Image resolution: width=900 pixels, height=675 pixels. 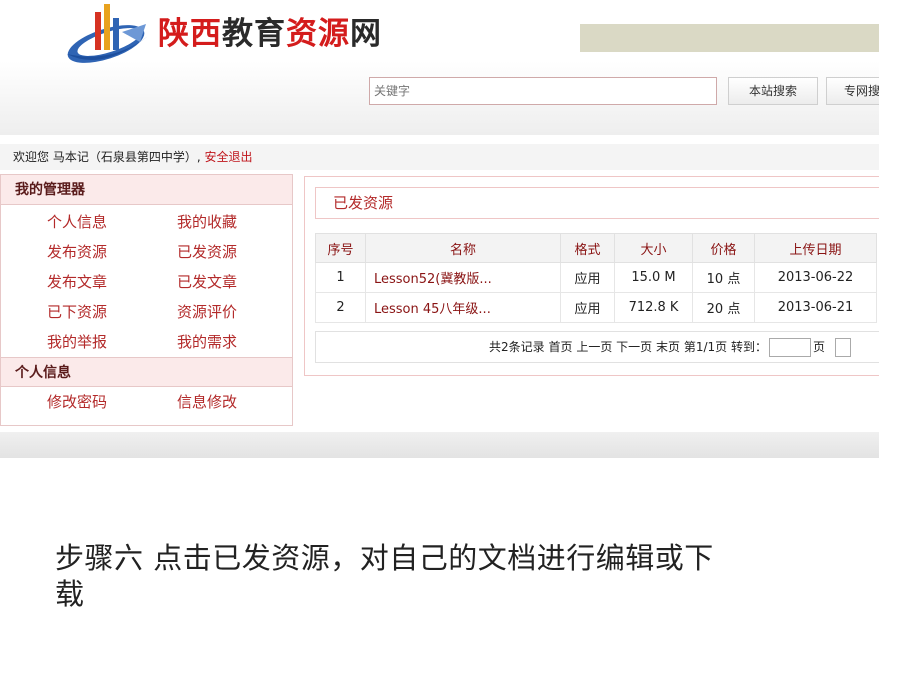 What do you see at coordinates (723, 307) in the screenshot?
I see `resource-price: 20 点` at bounding box center [723, 307].